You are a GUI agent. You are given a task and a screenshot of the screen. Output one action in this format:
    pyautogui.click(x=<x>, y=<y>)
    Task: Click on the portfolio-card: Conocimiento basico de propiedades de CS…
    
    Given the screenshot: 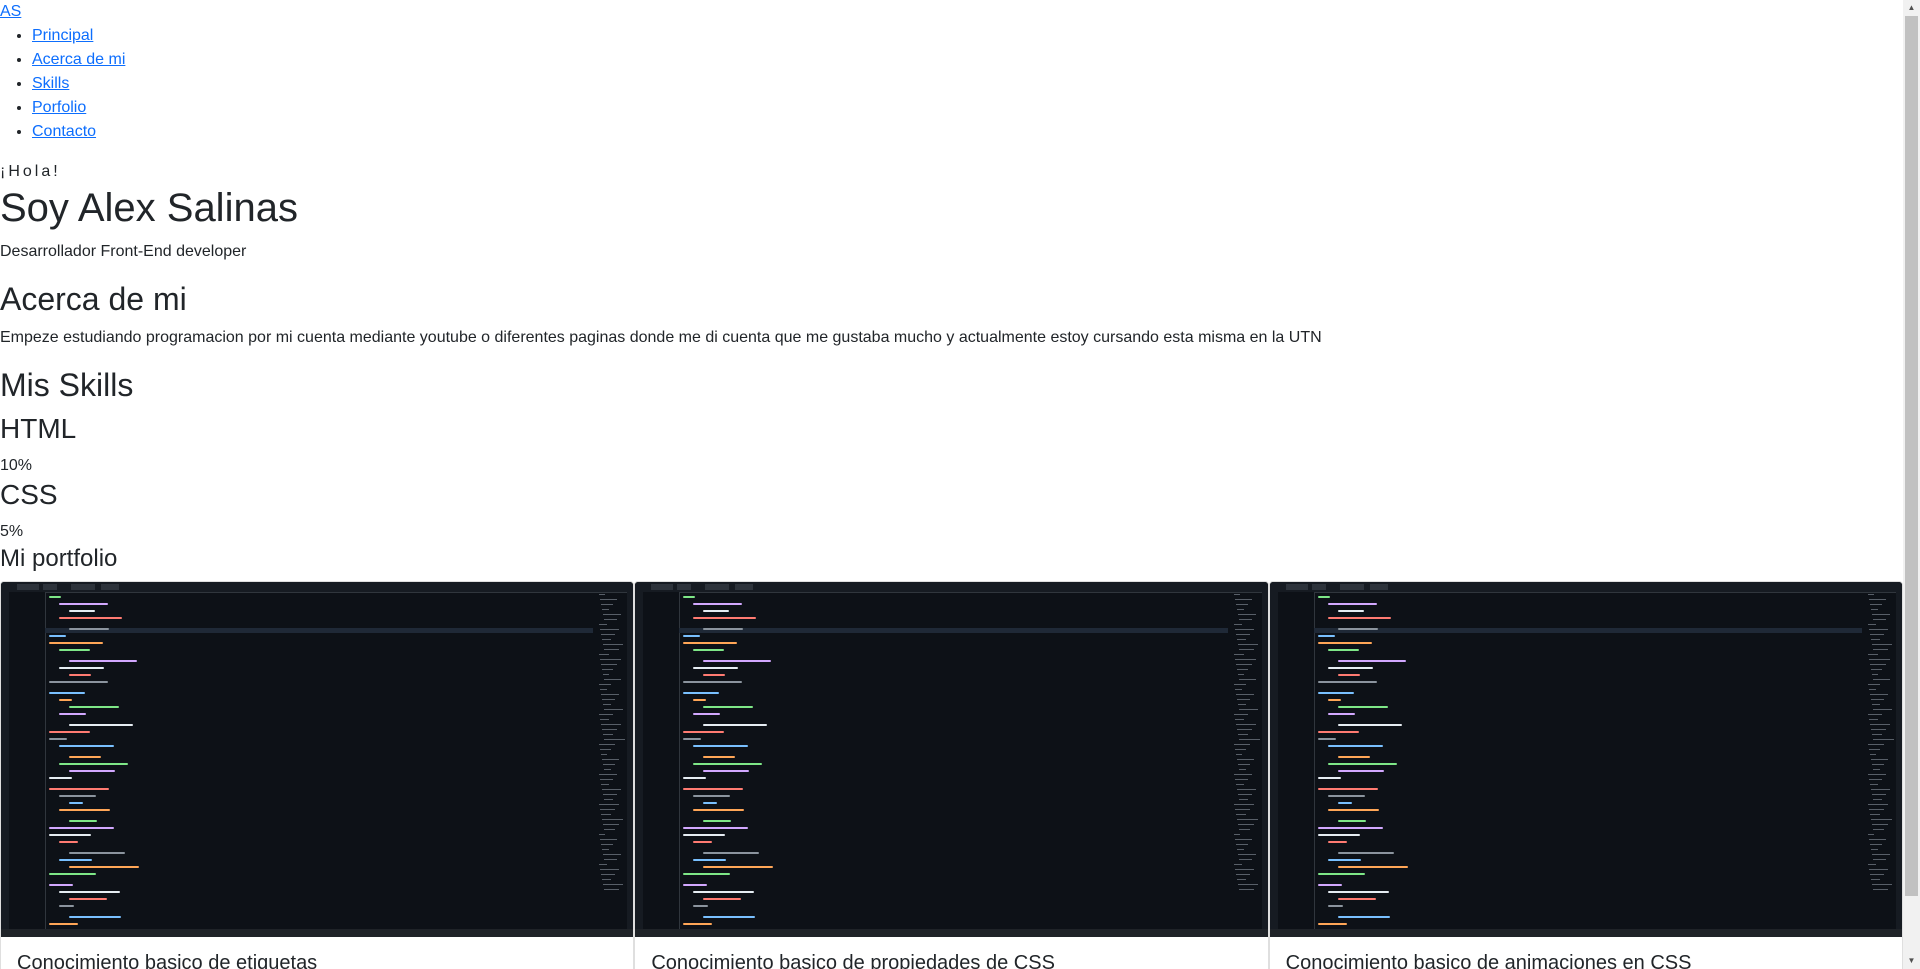 What is the action you would take?
    pyautogui.click(x=951, y=775)
    